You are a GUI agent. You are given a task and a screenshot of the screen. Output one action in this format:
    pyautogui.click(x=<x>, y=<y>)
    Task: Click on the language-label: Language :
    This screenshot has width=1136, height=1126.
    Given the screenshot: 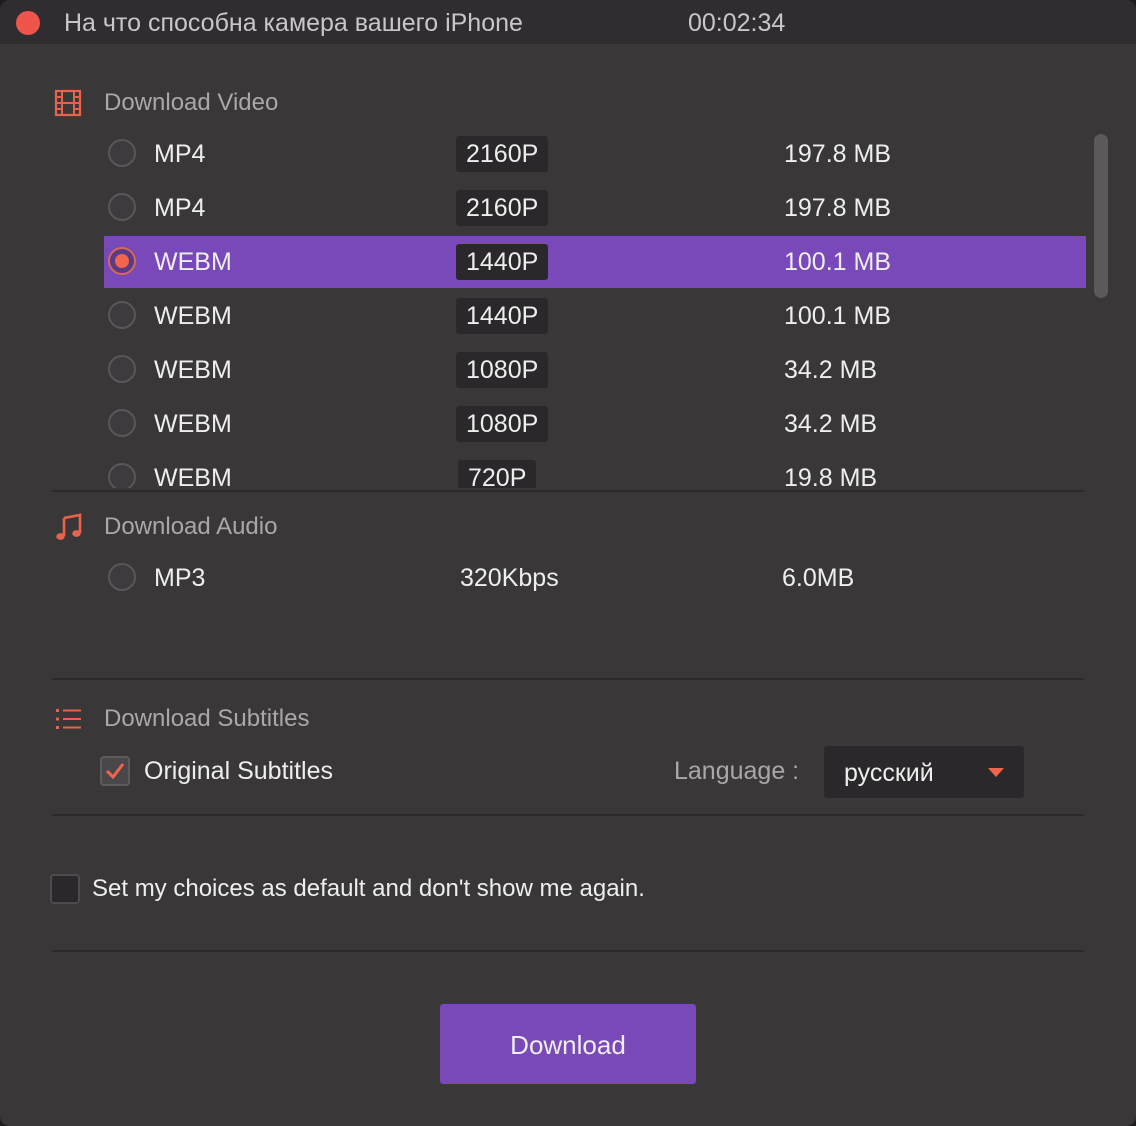 What is the action you would take?
    pyautogui.click(x=737, y=771)
    